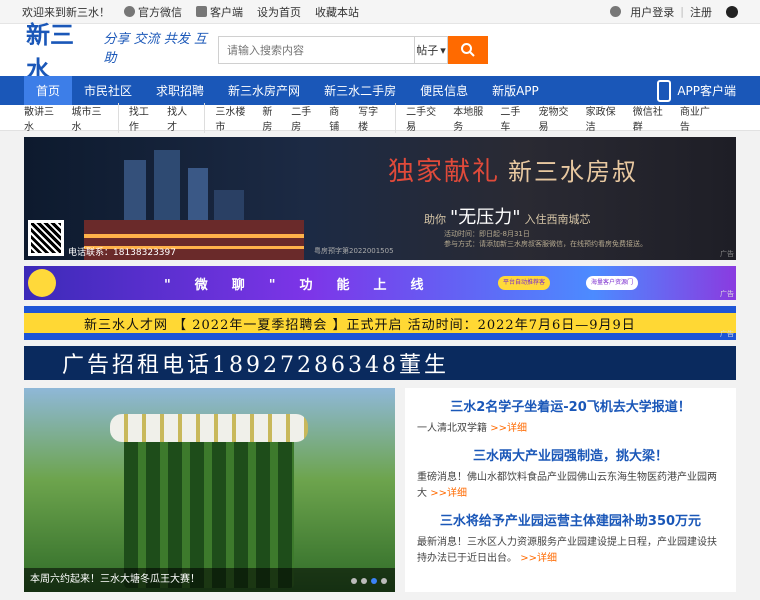  What do you see at coordinates (545, 244) in the screenshot?
I see `banner-details: 参与方式：请添加新三水房叔客服微信，在线预约看房免费接送。` at bounding box center [545, 244].